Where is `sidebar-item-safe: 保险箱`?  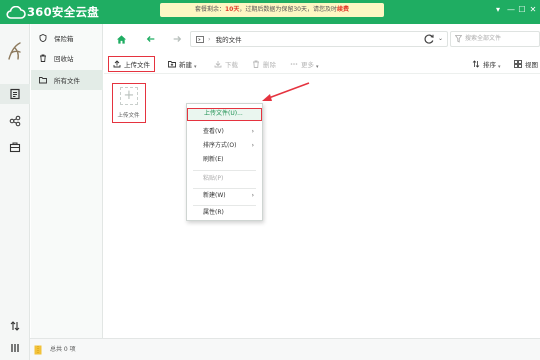
sidebar-item-safe: 保险箱 is located at coordinates (67, 38).